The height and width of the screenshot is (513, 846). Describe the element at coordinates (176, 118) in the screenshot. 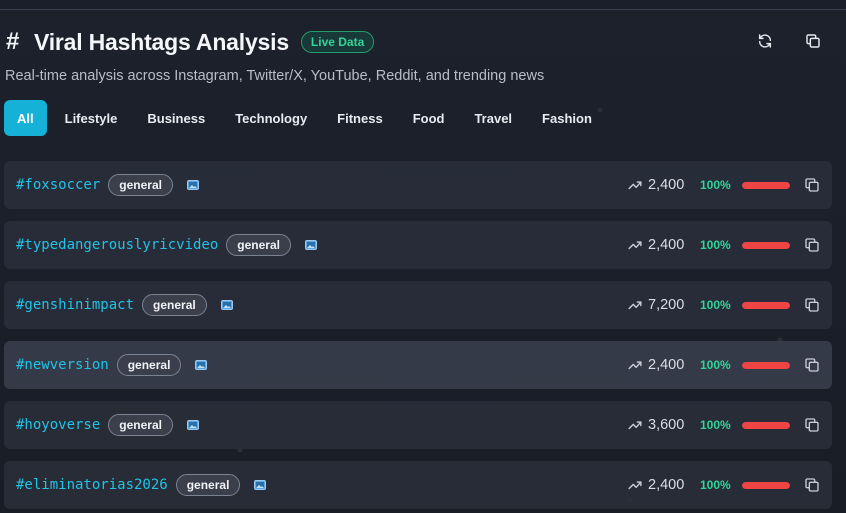

I see `tab-business: Business` at that location.